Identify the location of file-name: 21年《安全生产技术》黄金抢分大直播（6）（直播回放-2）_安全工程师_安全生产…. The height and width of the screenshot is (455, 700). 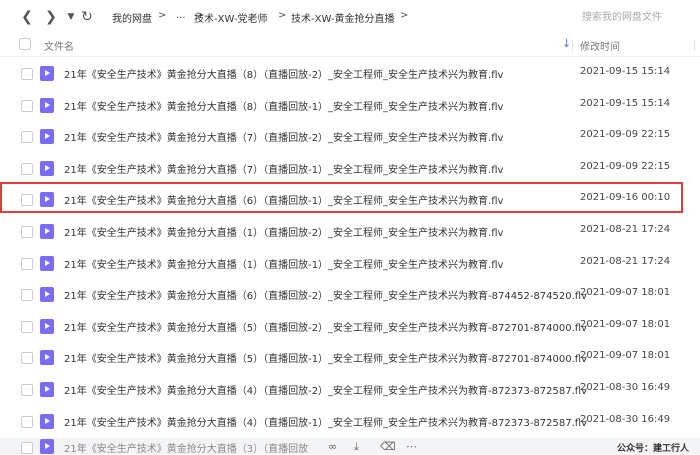
(325, 294).